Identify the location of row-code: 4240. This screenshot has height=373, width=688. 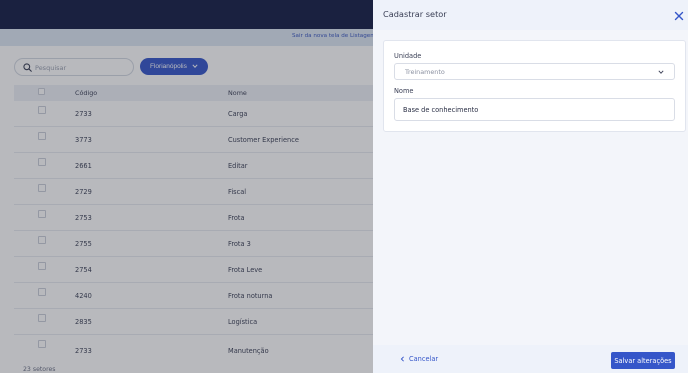
(83, 296).